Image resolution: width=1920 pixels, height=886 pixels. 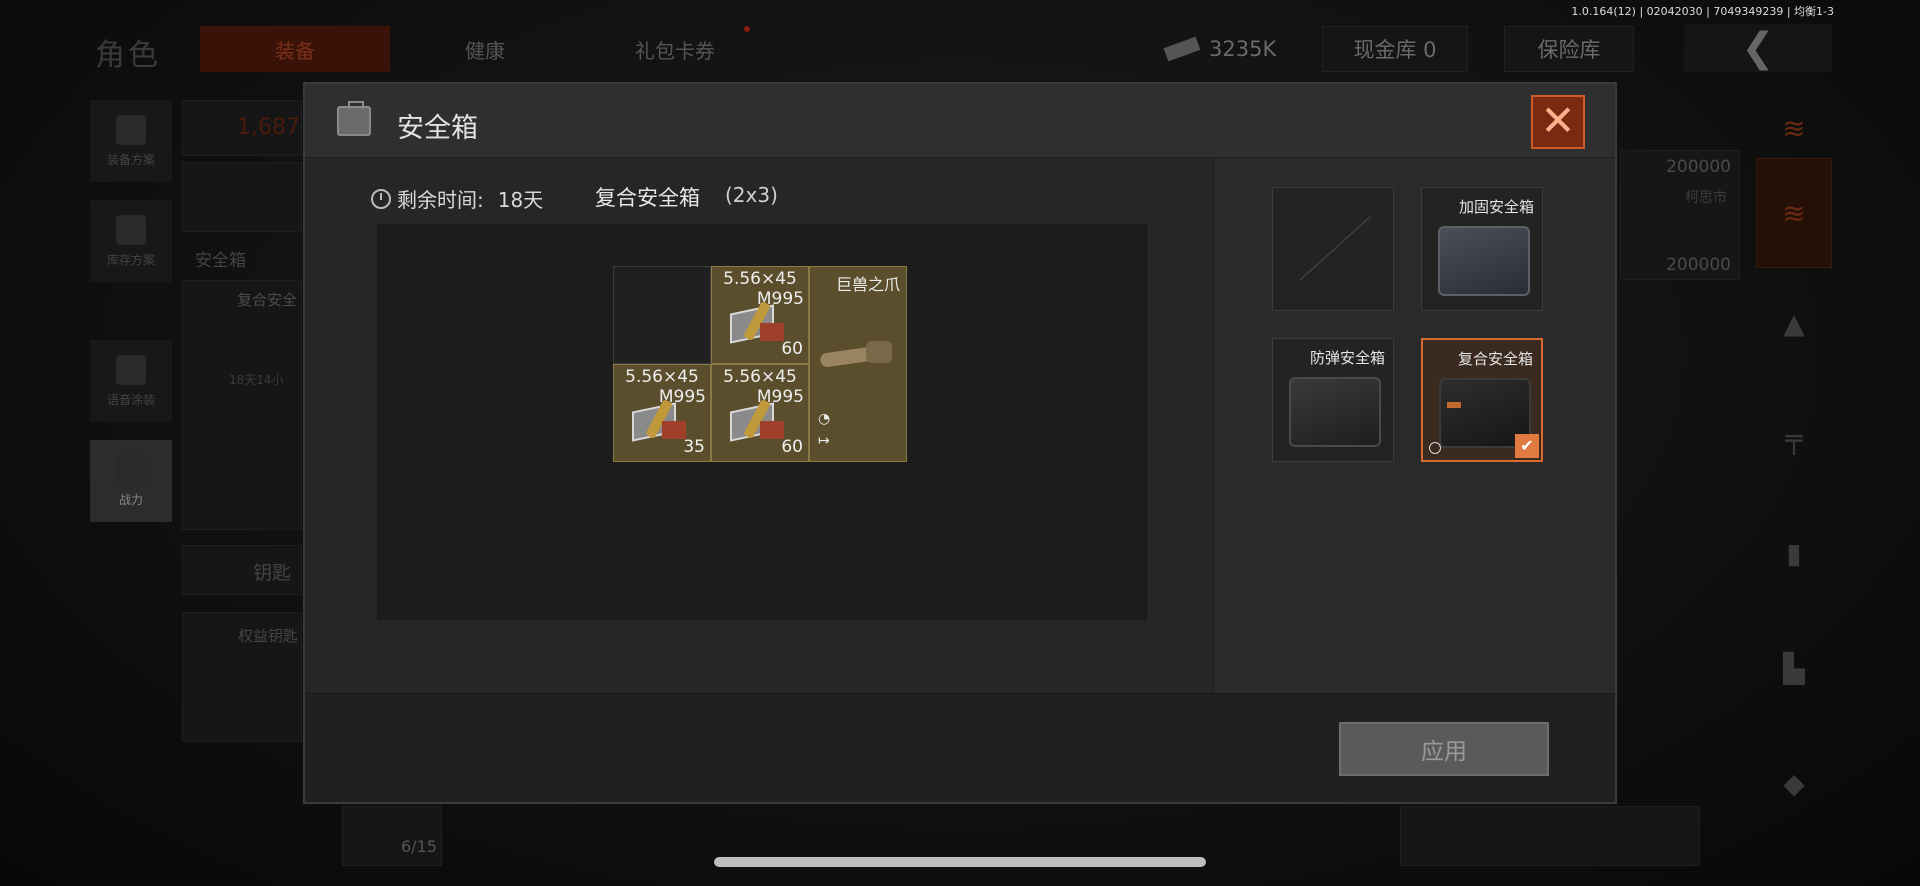 I want to click on tab-health: 健康, so click(x=485, y=49).